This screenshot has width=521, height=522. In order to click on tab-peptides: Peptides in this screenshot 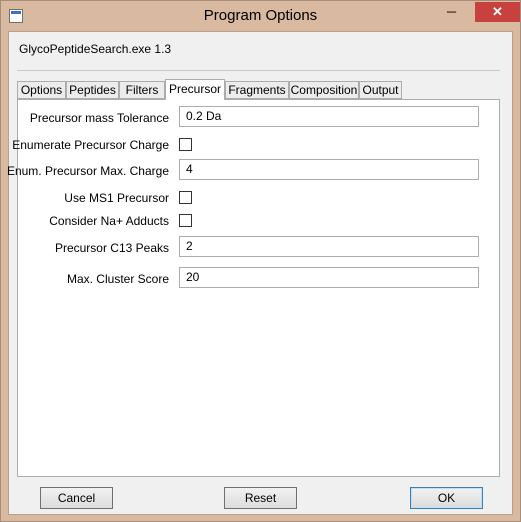, I will do `click(92, 90)`.